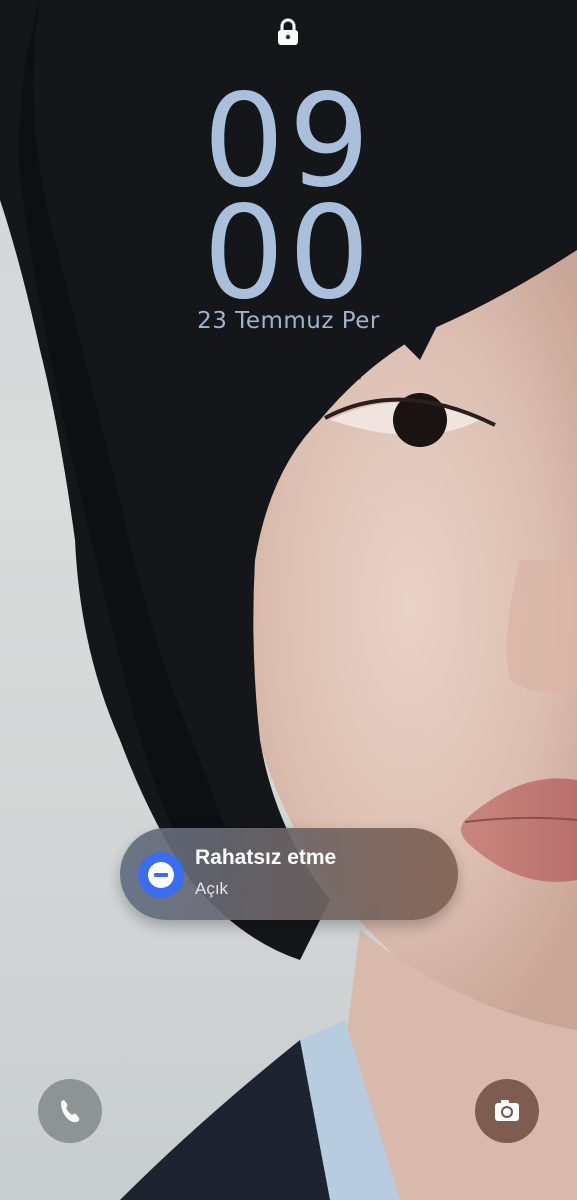 This screenshot has width=577, height=1200. I want to click on phone-shortcut-button, so click(70, 1111).